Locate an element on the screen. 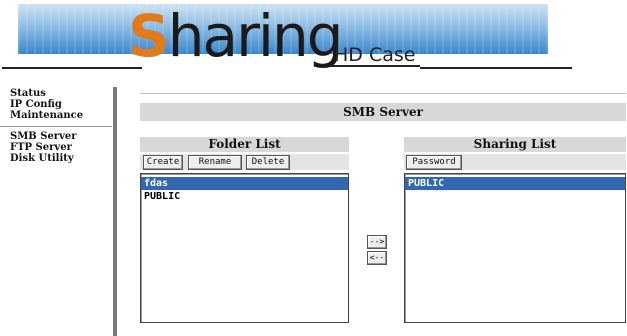 This screenshot has height=336, width=627. page-title: SMB Server is located at coordinates (383, 112).